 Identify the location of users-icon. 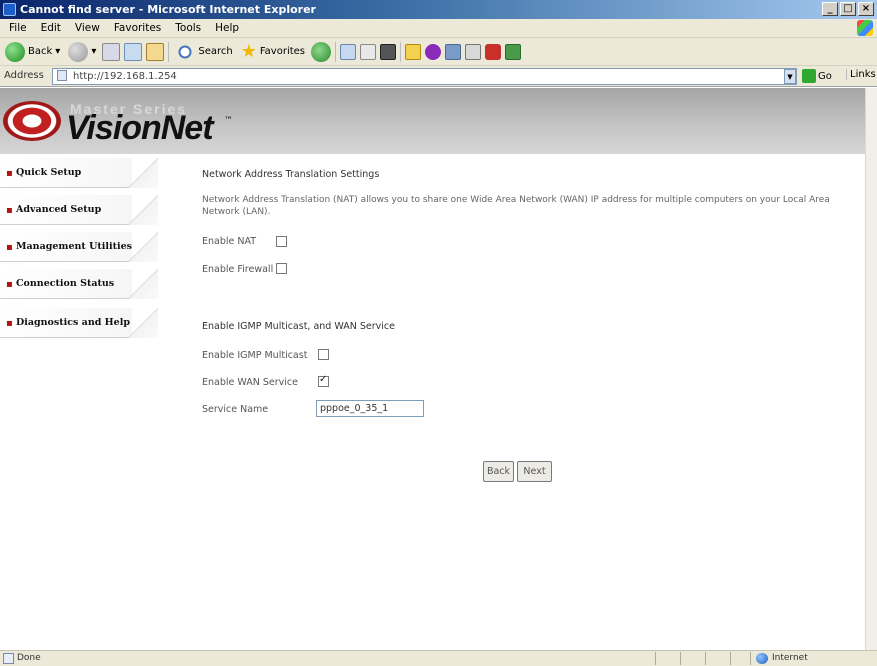
(473, 51).